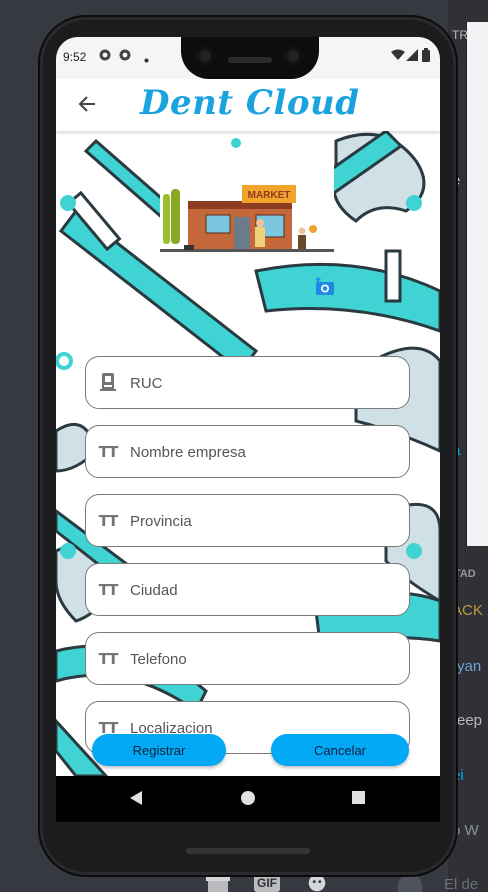 Image resolution: width=488 pixels, height=892 pixels. What do you see at coordinates (477, 284) in the screenshot?
I see `background-white-panel` at bounding box center [477, 284].